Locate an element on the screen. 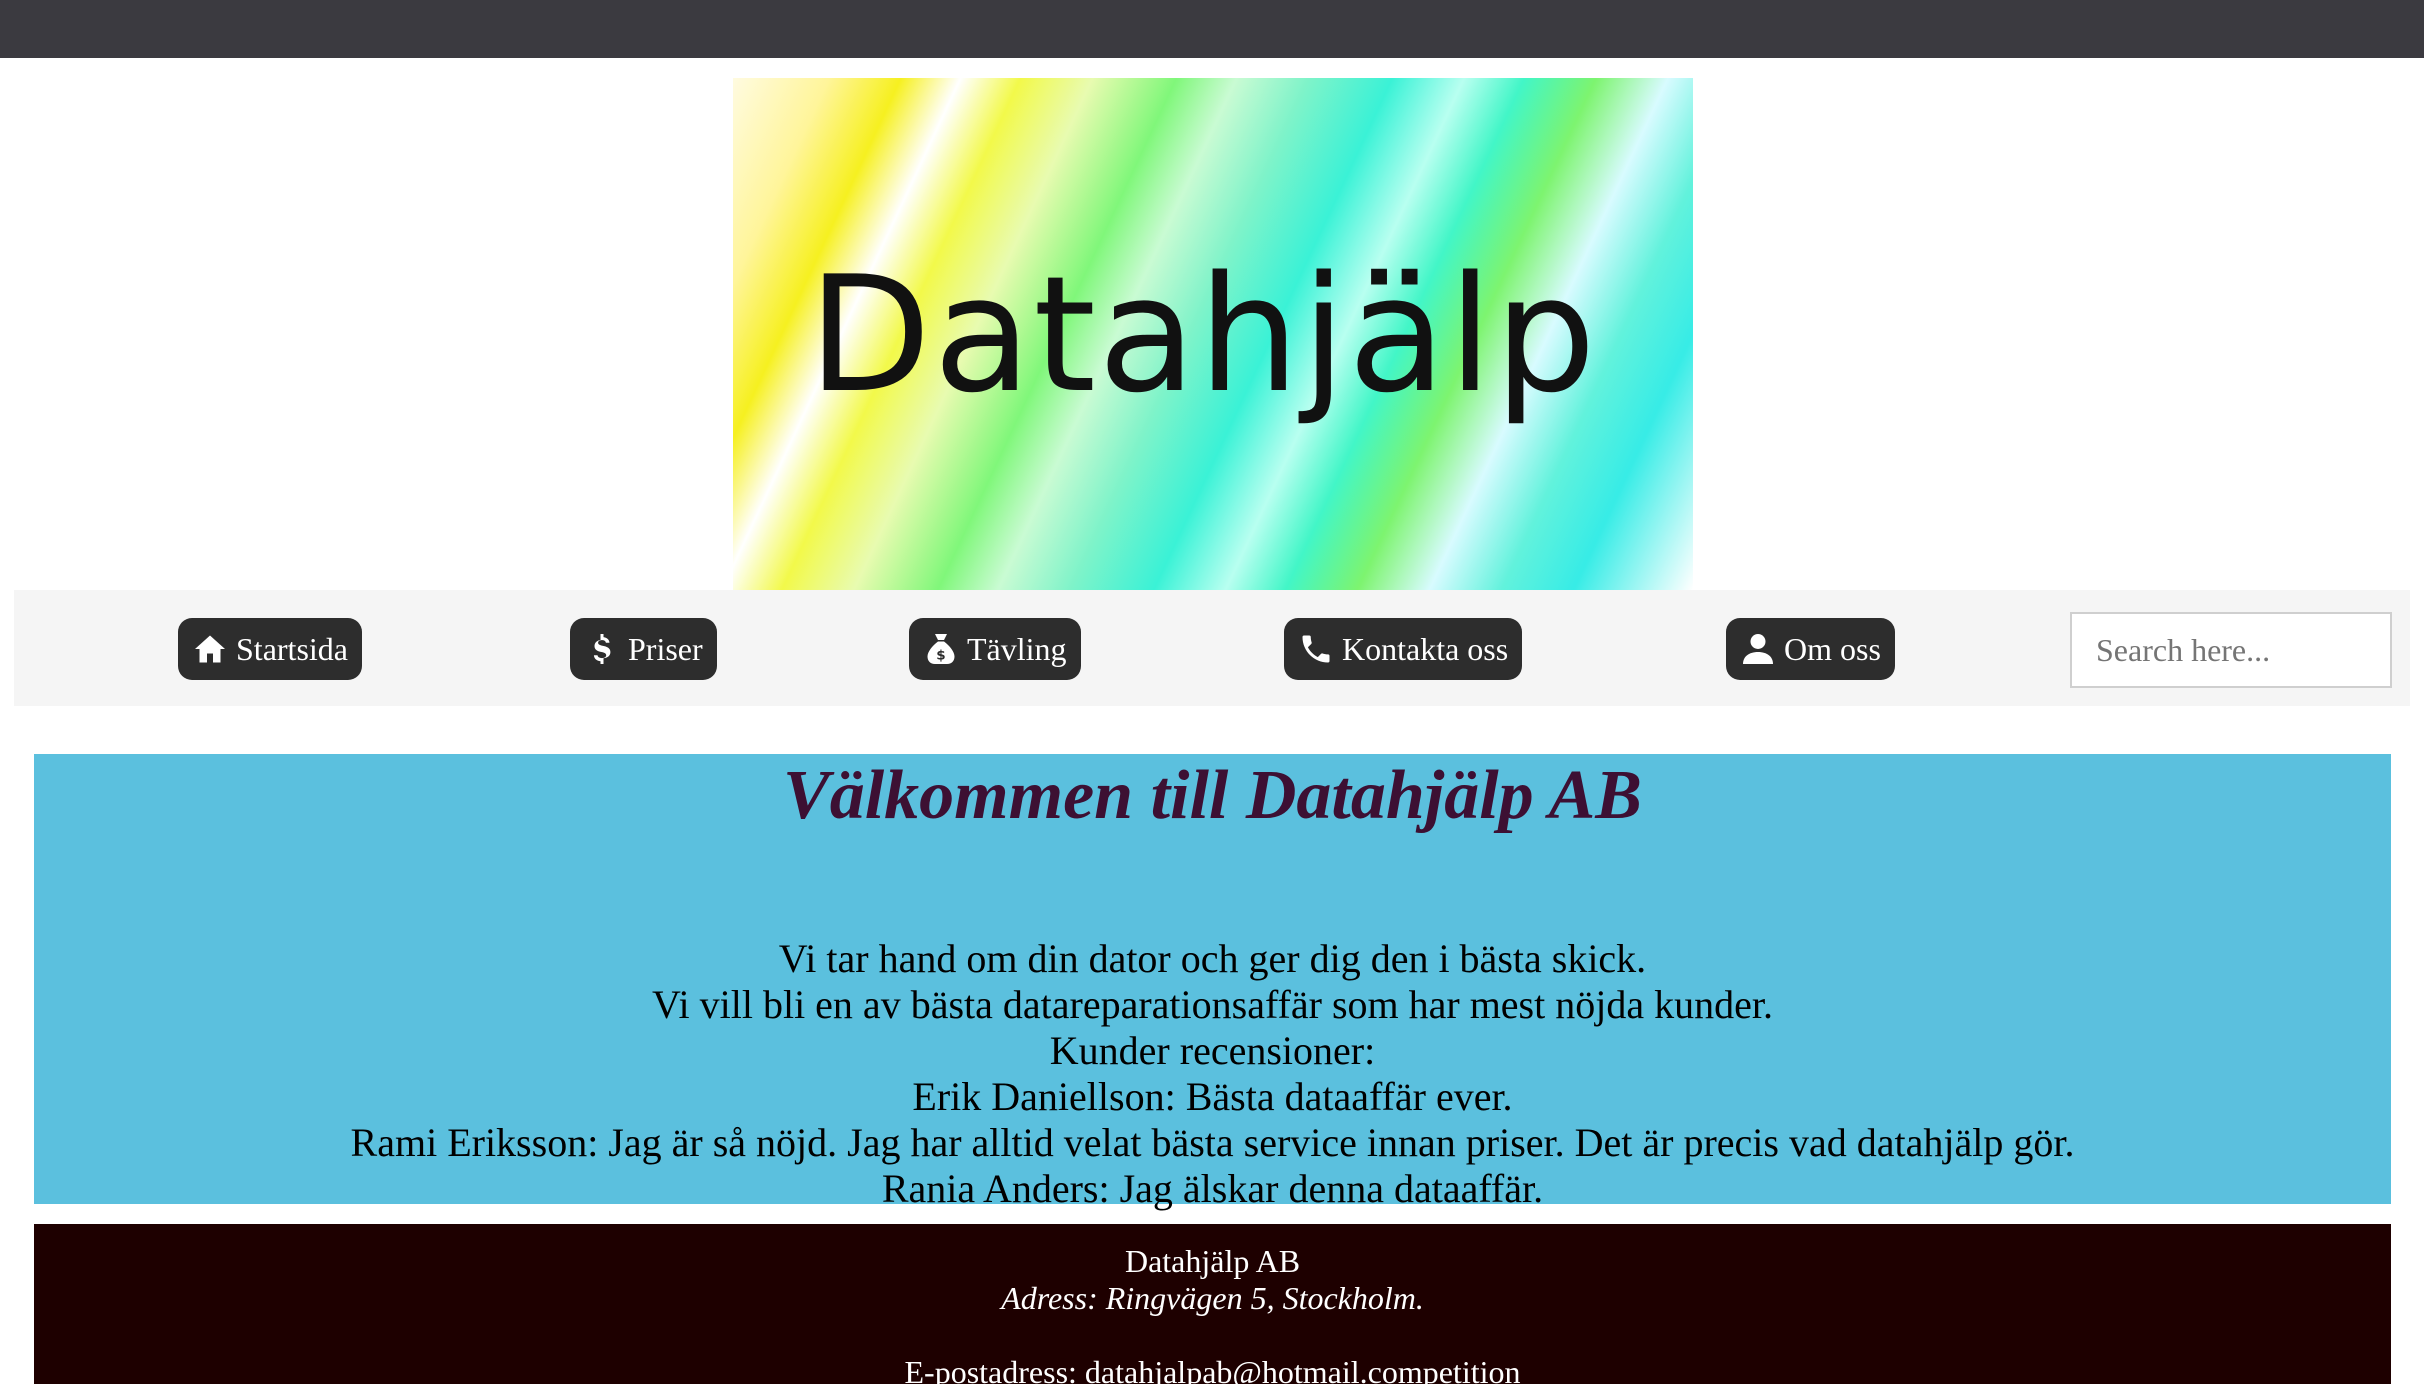 The height and width of the screenshot is (1391, 2424). review-line: Erik Daniellson: Bästa dataaffär ever. is located at coordinates (1212, 1096).